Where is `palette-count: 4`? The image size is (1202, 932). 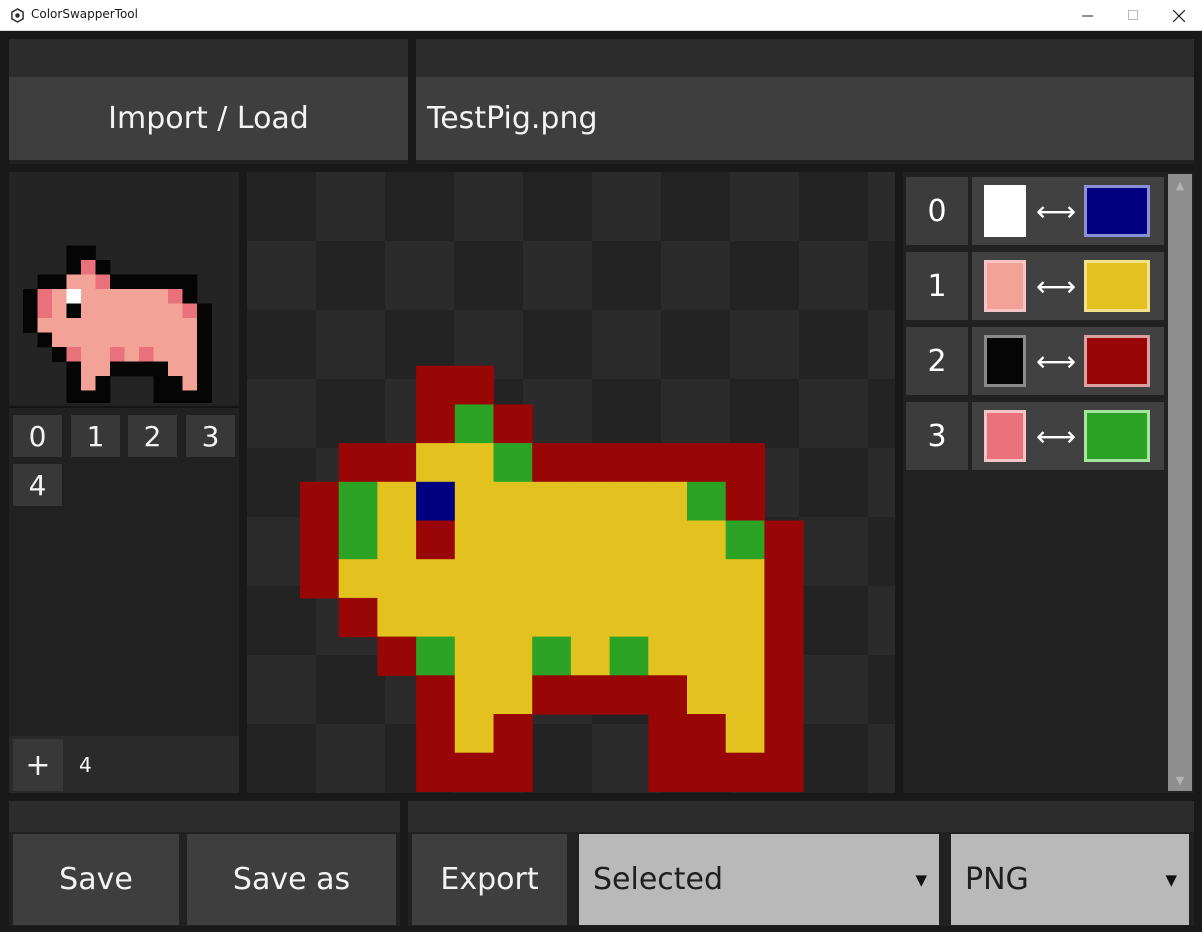 palette-count: 4 is located at coordinates (85, 765).